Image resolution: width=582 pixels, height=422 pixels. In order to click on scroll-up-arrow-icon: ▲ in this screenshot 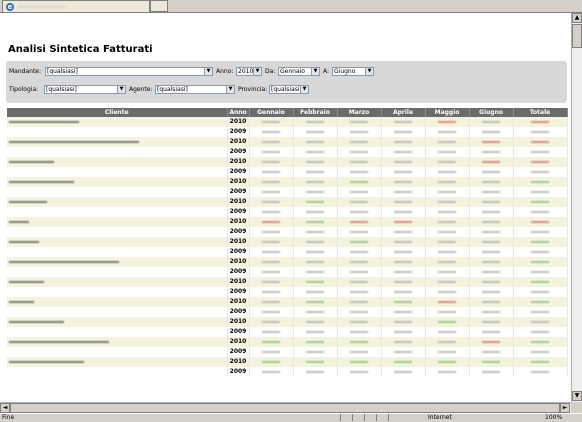, I will do `click(577, 18)`.